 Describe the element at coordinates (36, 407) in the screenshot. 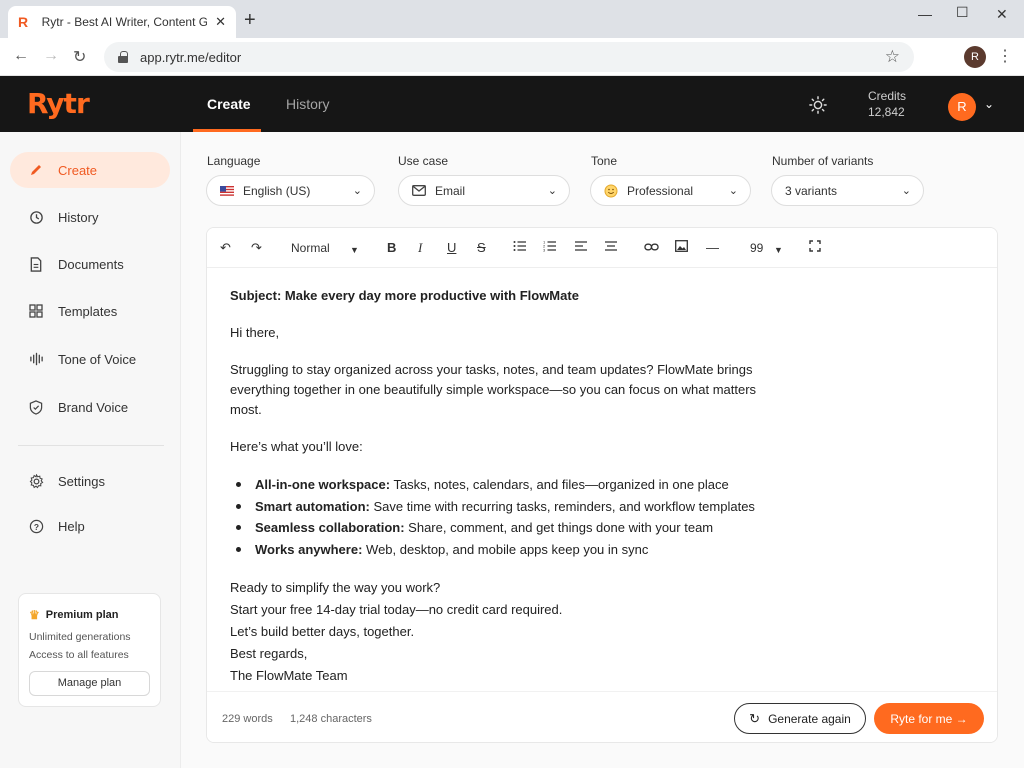

I see `shield-icon` at that location.